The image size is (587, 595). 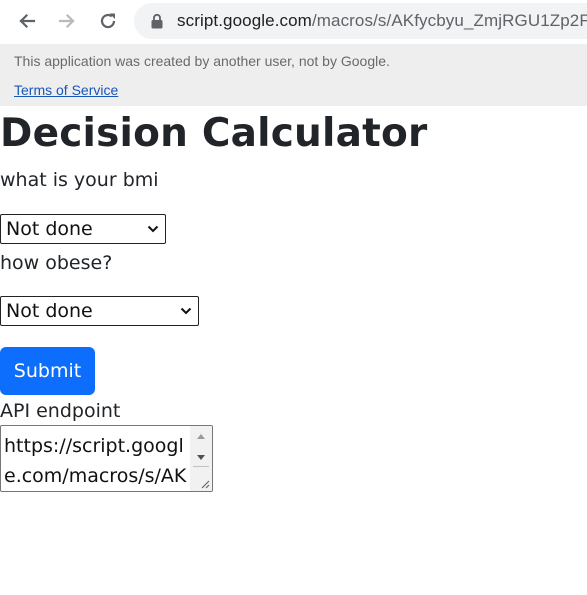 What do you see at coordinates (214, 133) in the screenshot?
I see `page-title: Decision Calculator` at bounding box center [214, 133].